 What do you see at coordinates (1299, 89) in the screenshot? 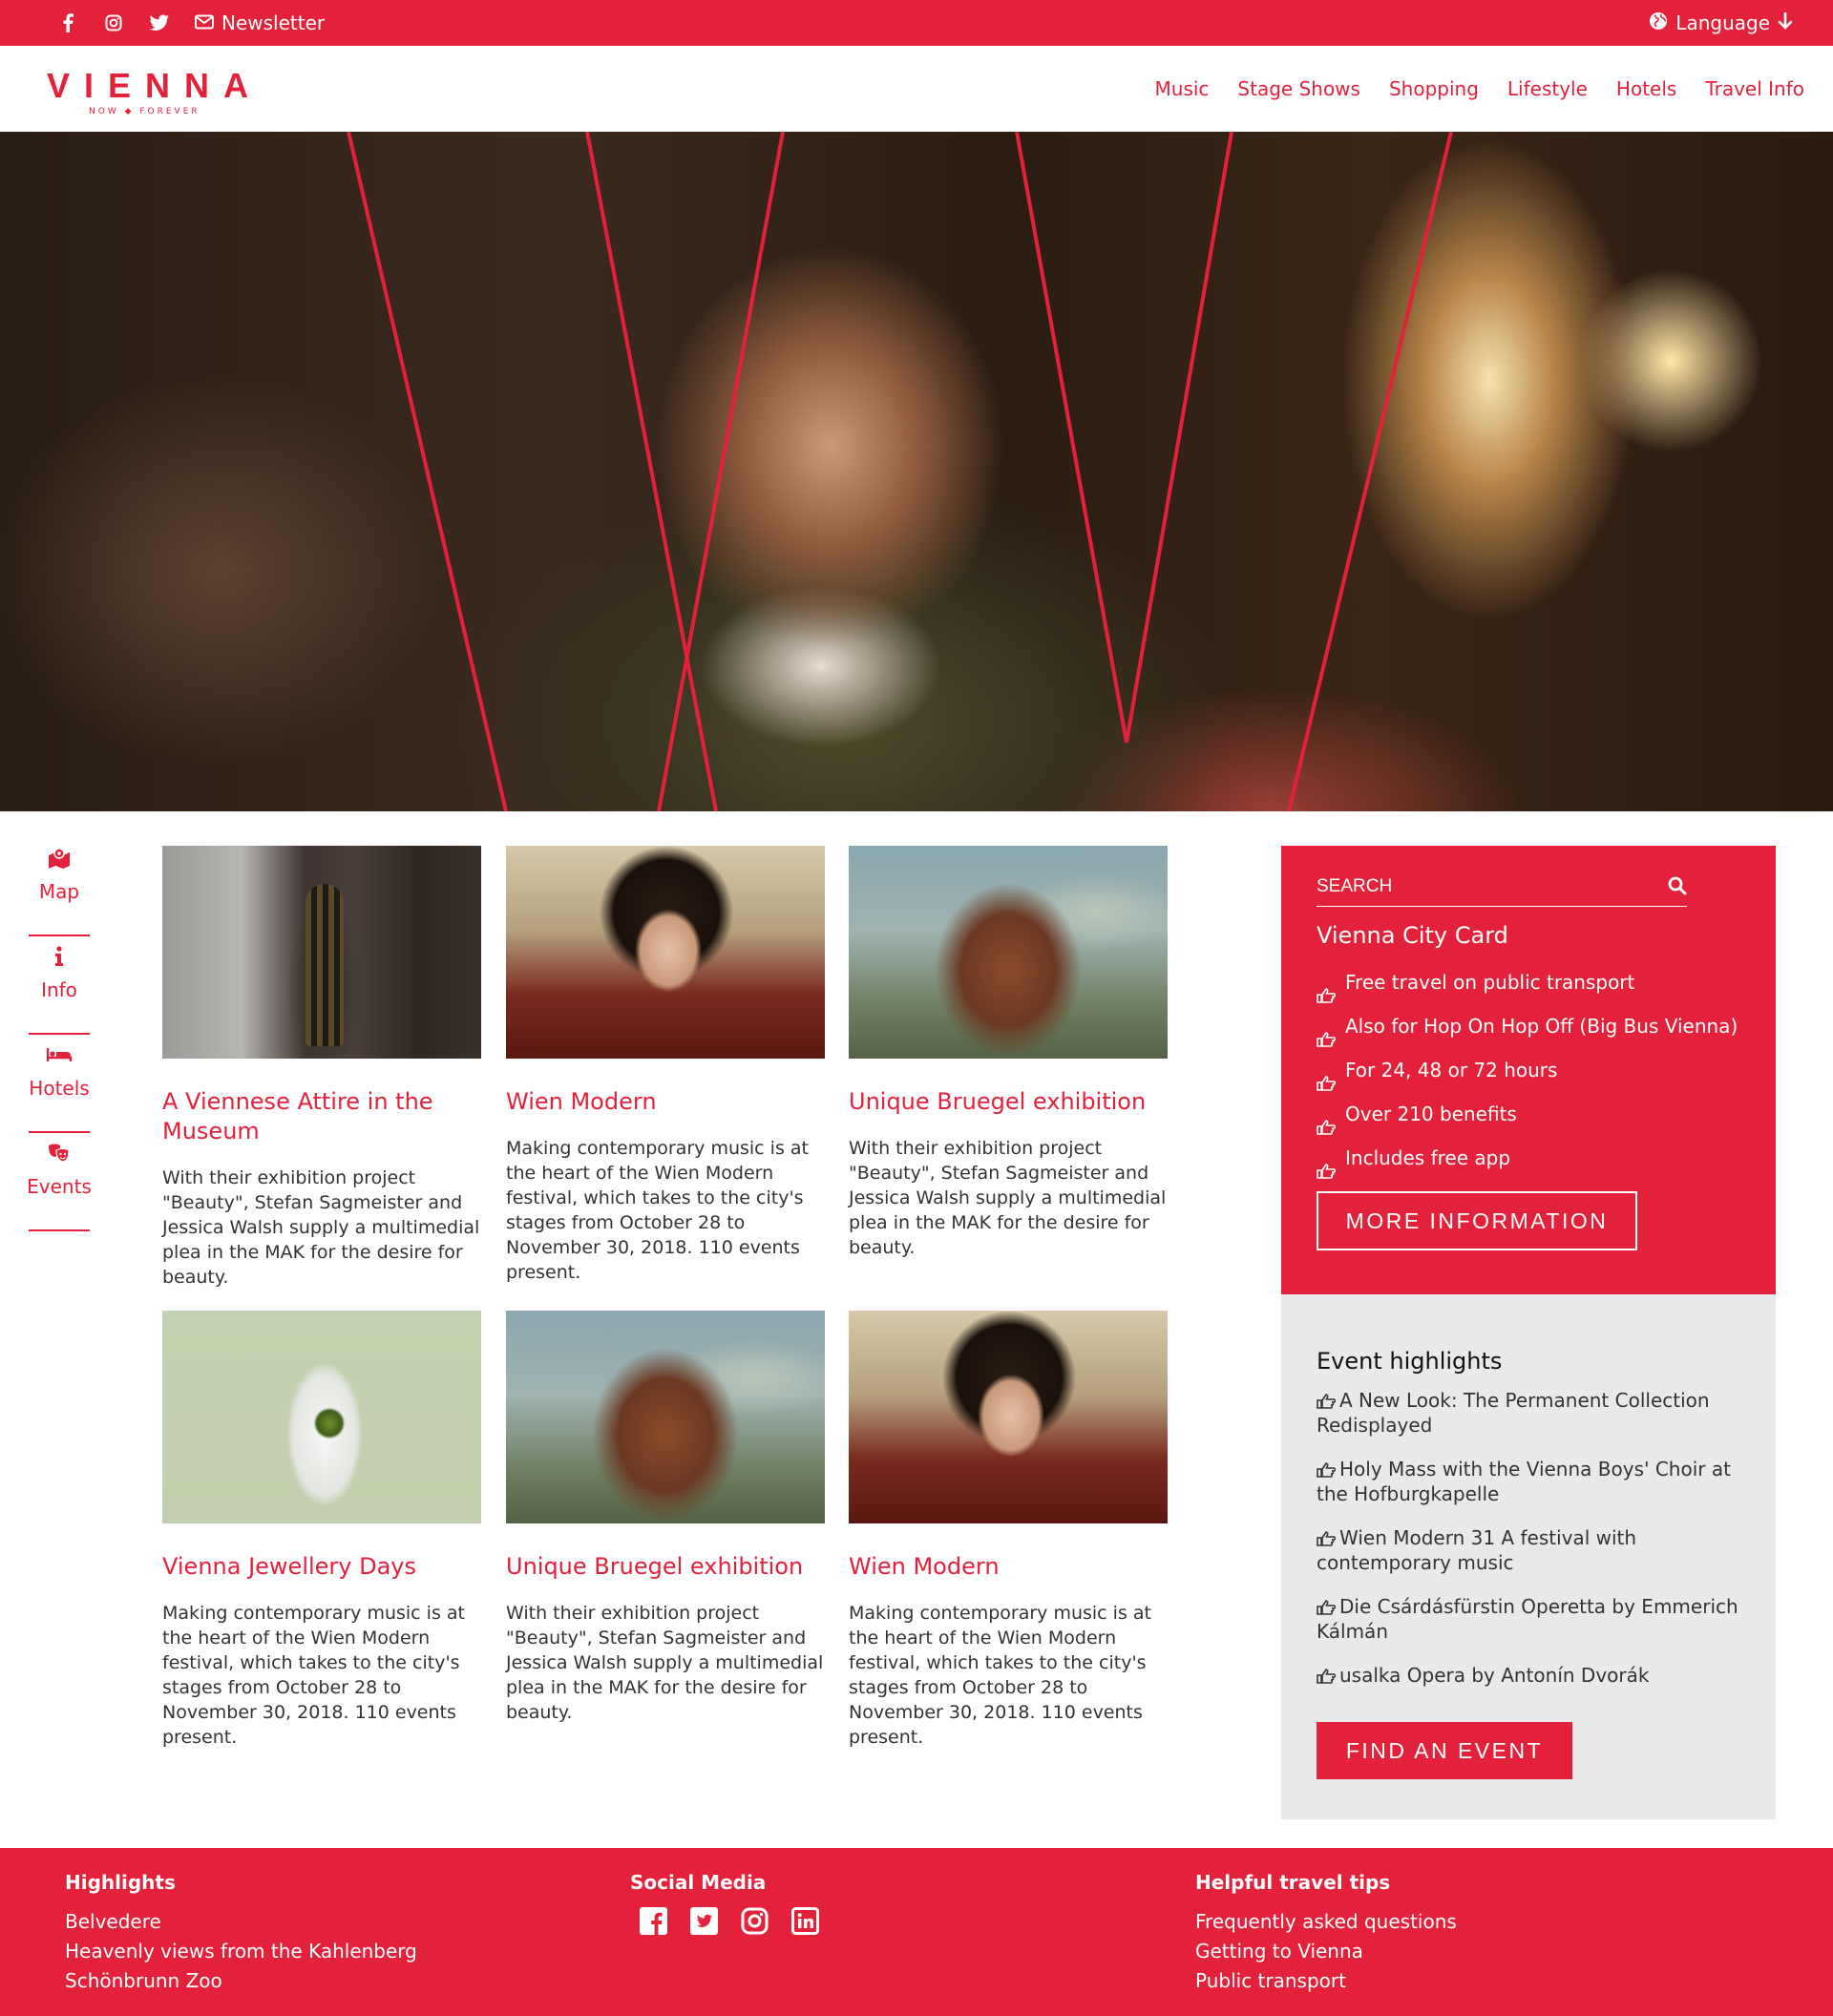
I see `nav-item-stage-shows: Stage Shows` at bounding box center [1299, 89].